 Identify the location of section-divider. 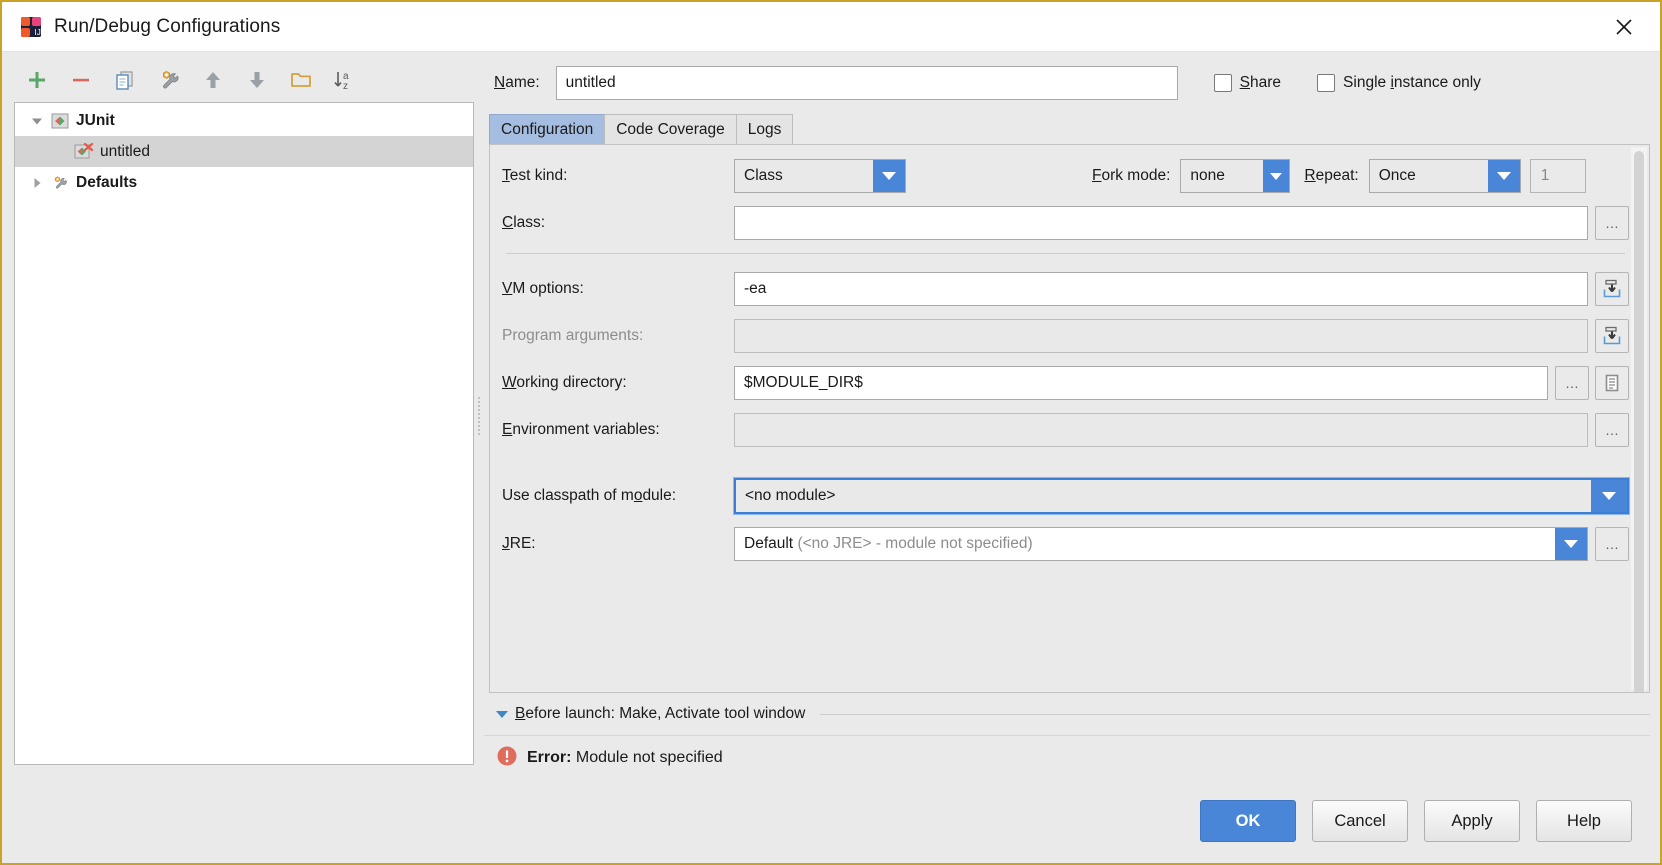
(1065, 253).